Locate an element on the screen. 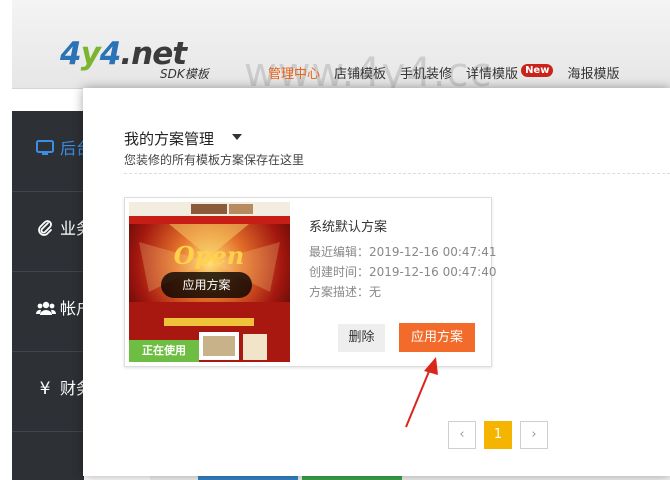  sidebar-item-account: 帐户 is located at coordinates (52, 311).